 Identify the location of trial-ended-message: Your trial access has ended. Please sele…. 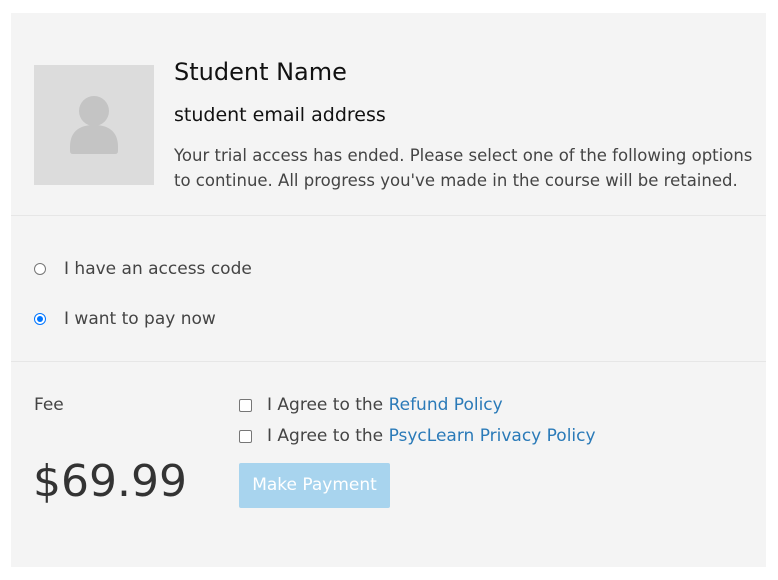
(463, 168).